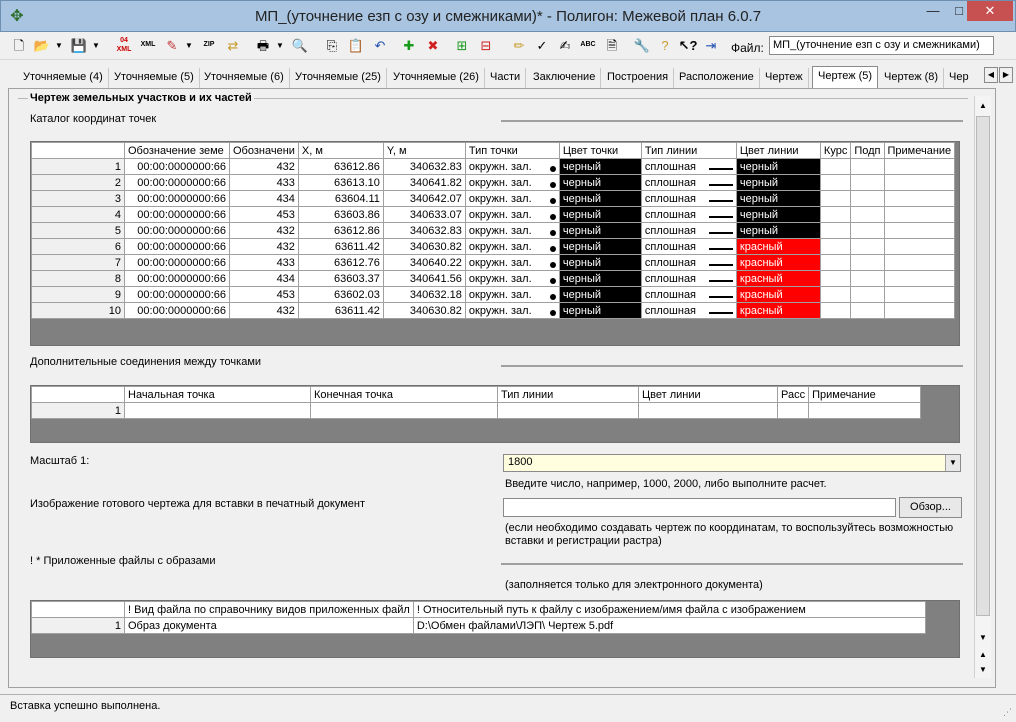 The image size is (1016, 722). I want to click on tab-chasti: Части, so click(506, 78).